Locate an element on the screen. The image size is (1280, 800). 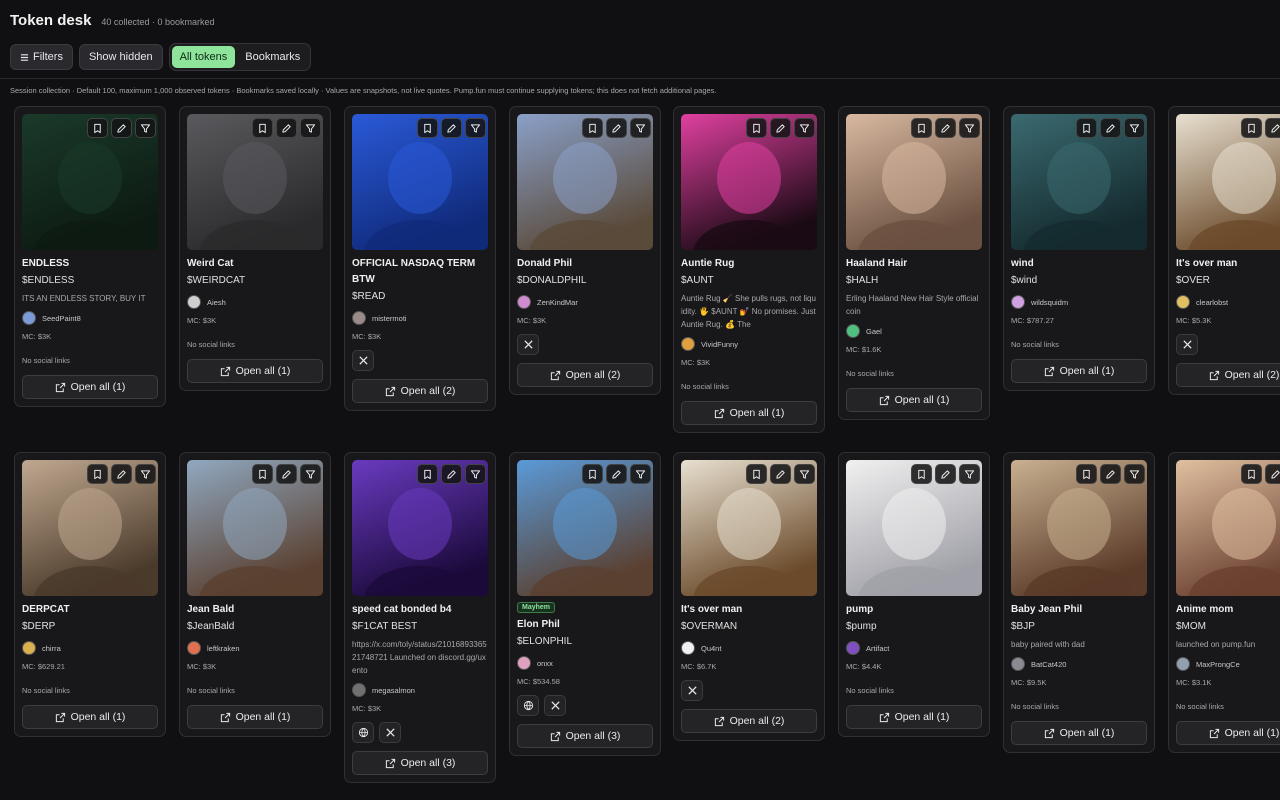
creator: BatCat420 is located at coordinates (1079, 664).